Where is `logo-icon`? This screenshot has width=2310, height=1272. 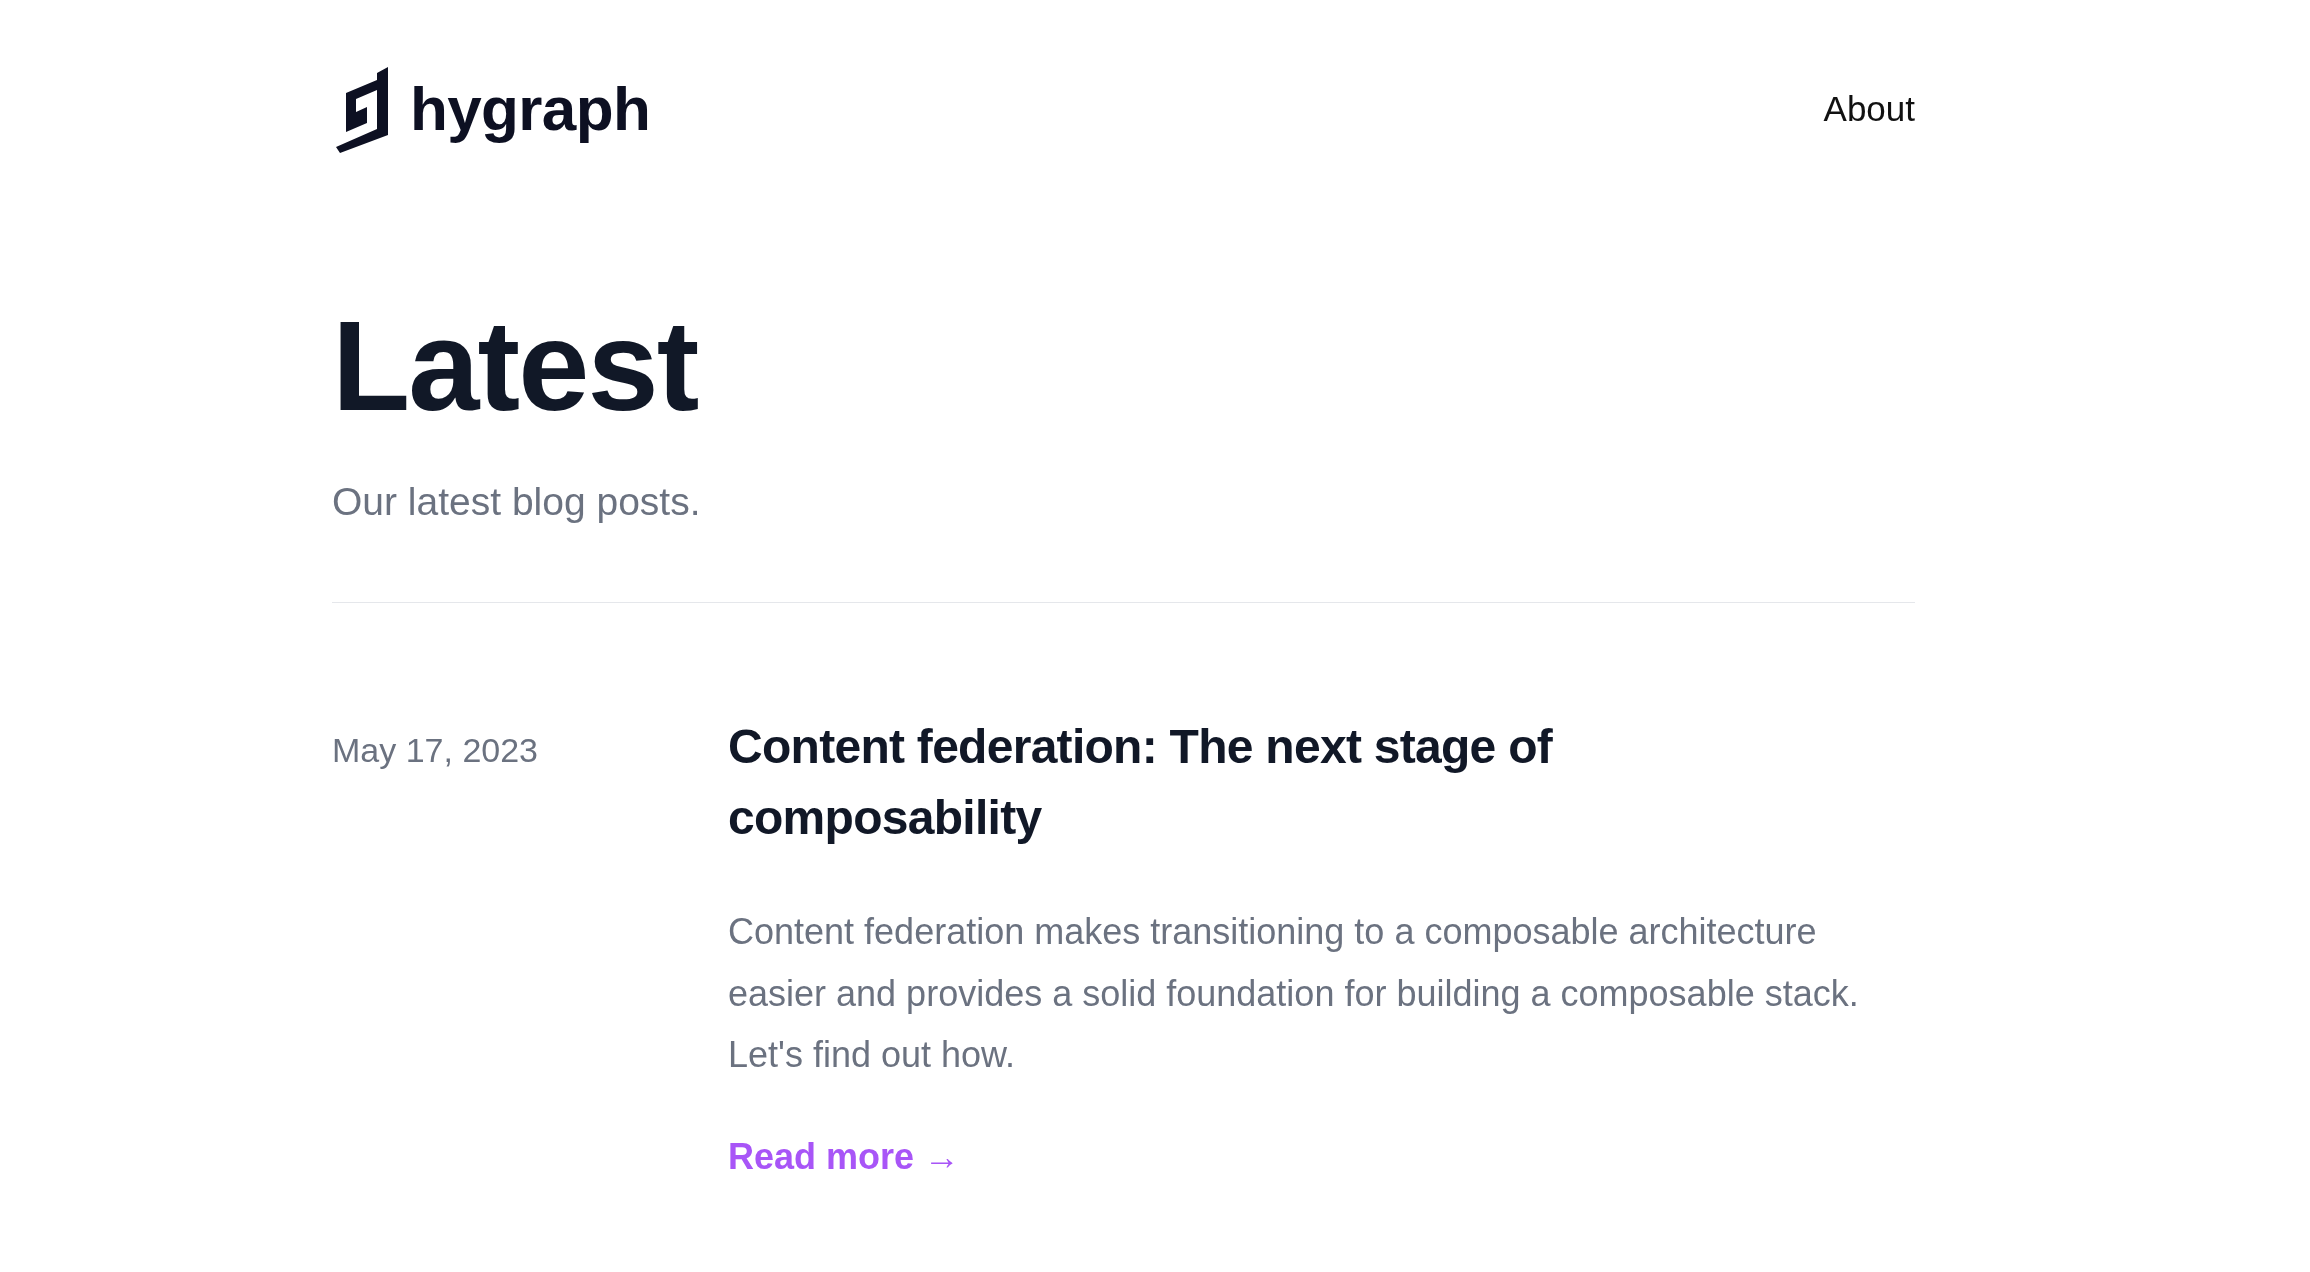
logo-icon is located at coordinates (362, 109).